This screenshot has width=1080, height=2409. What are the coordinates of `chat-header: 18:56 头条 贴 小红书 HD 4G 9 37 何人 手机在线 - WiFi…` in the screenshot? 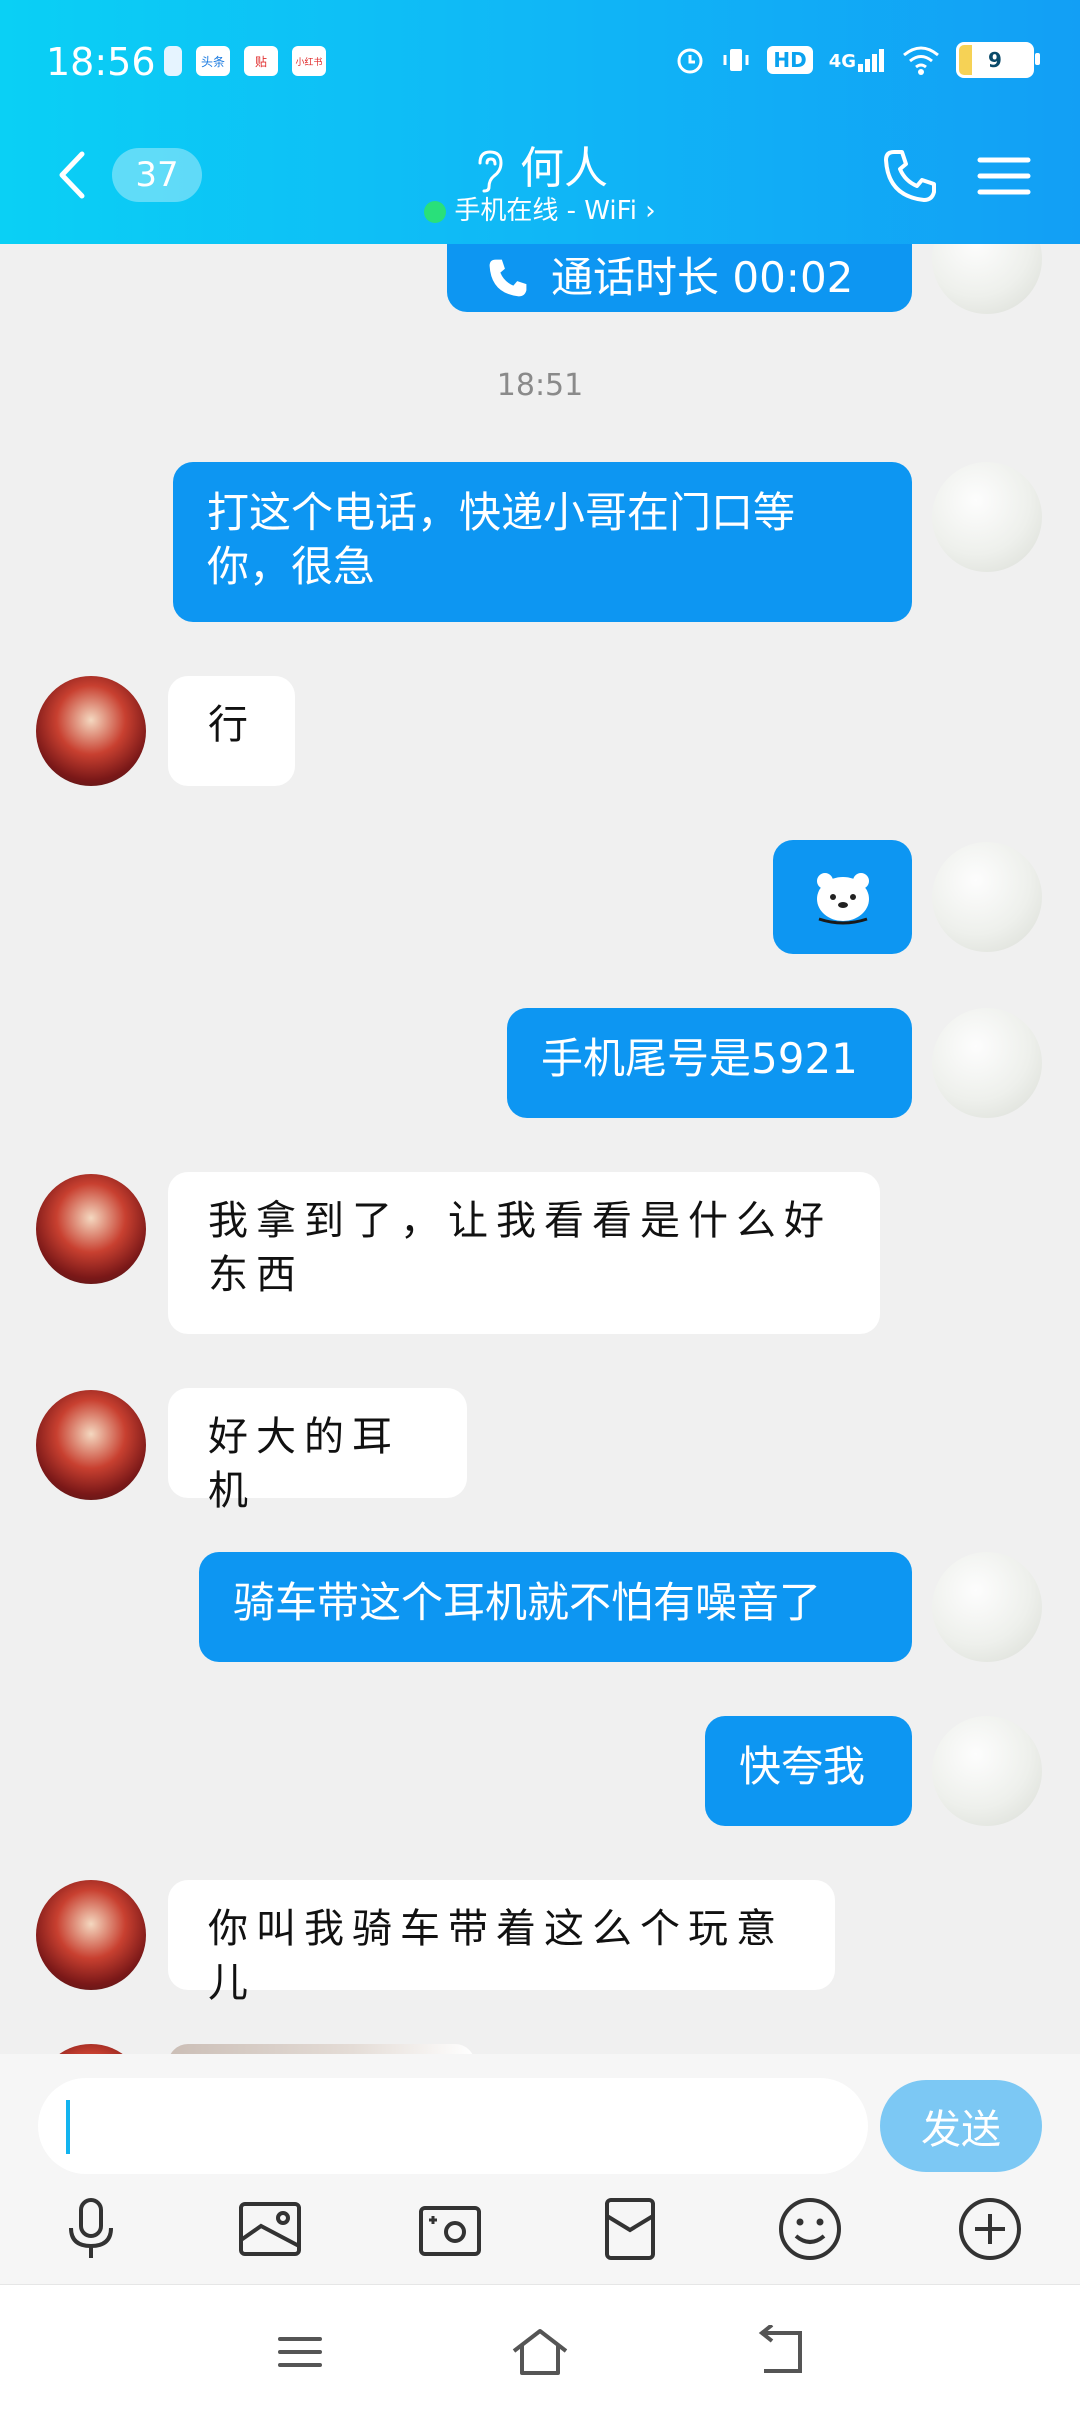 It's located at (540, 122).